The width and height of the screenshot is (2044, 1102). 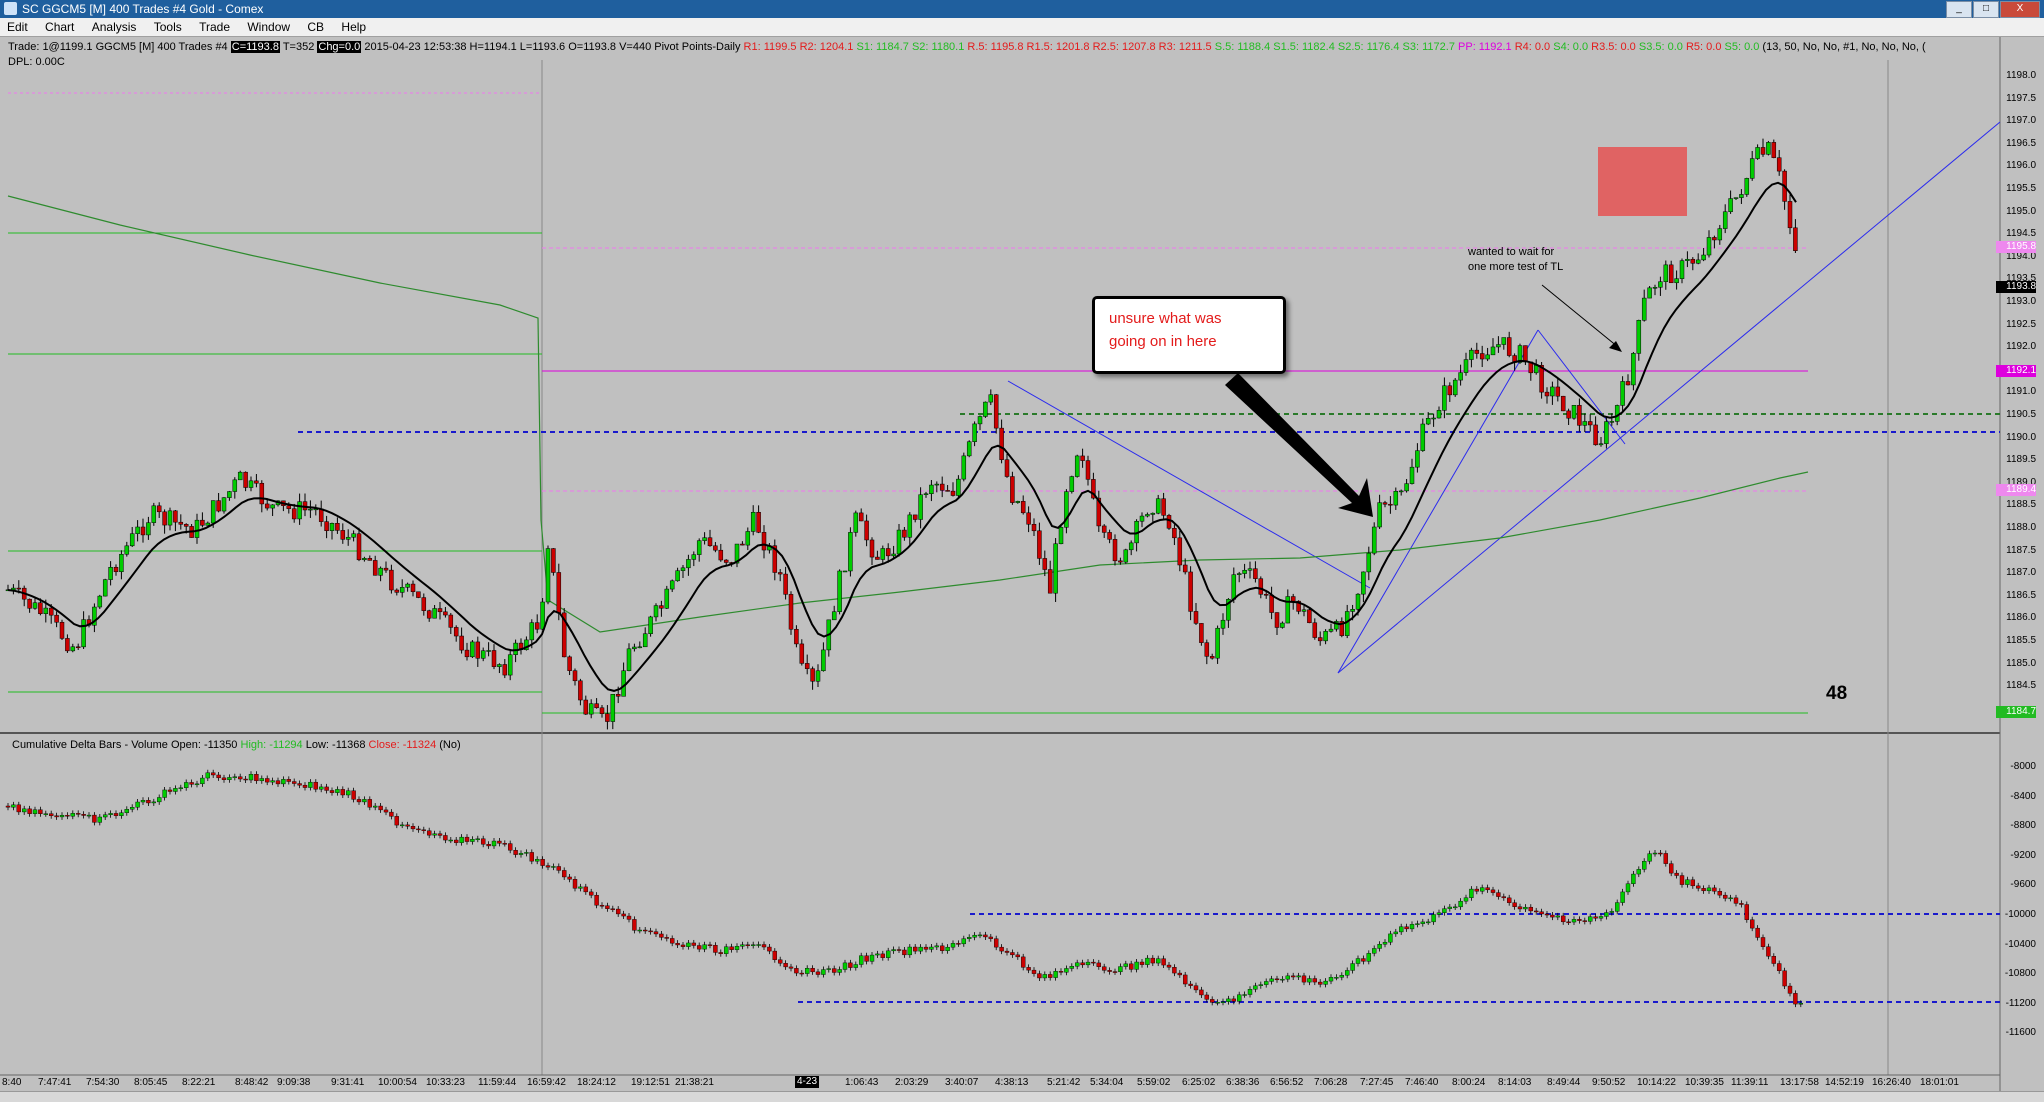 I want to click on note-text: wanted to wait for one more test of TL, so click(x=1515, y=260).